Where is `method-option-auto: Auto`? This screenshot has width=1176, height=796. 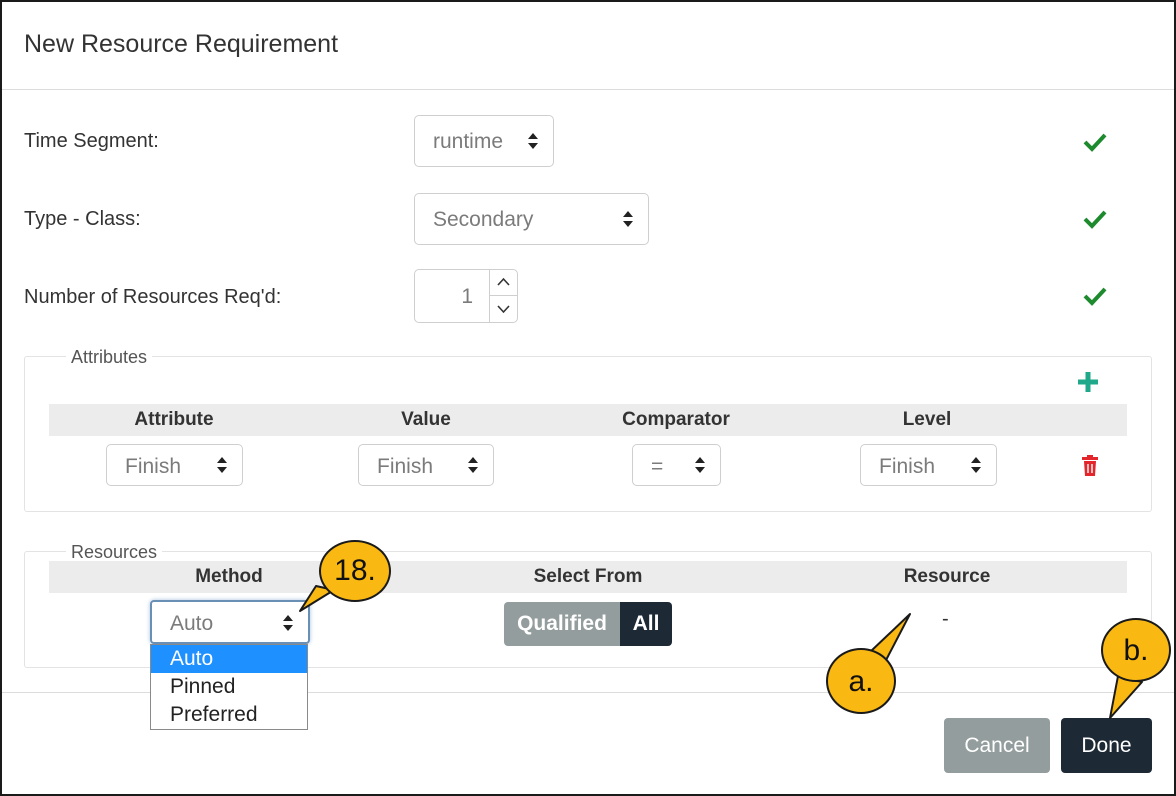 method-option-auto: Auto is located at coordinates (229, 659).